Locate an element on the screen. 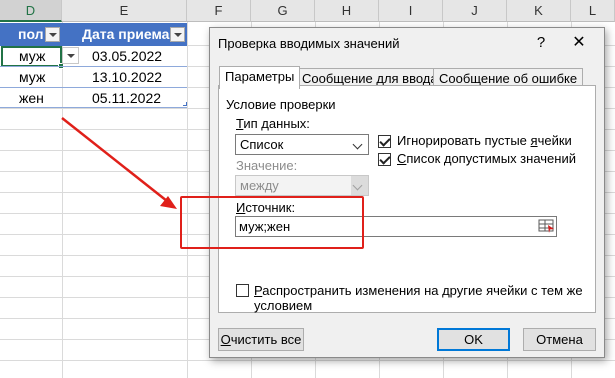 The image size is (615, 378). help-button: ? is located at coordinates (541, 43).